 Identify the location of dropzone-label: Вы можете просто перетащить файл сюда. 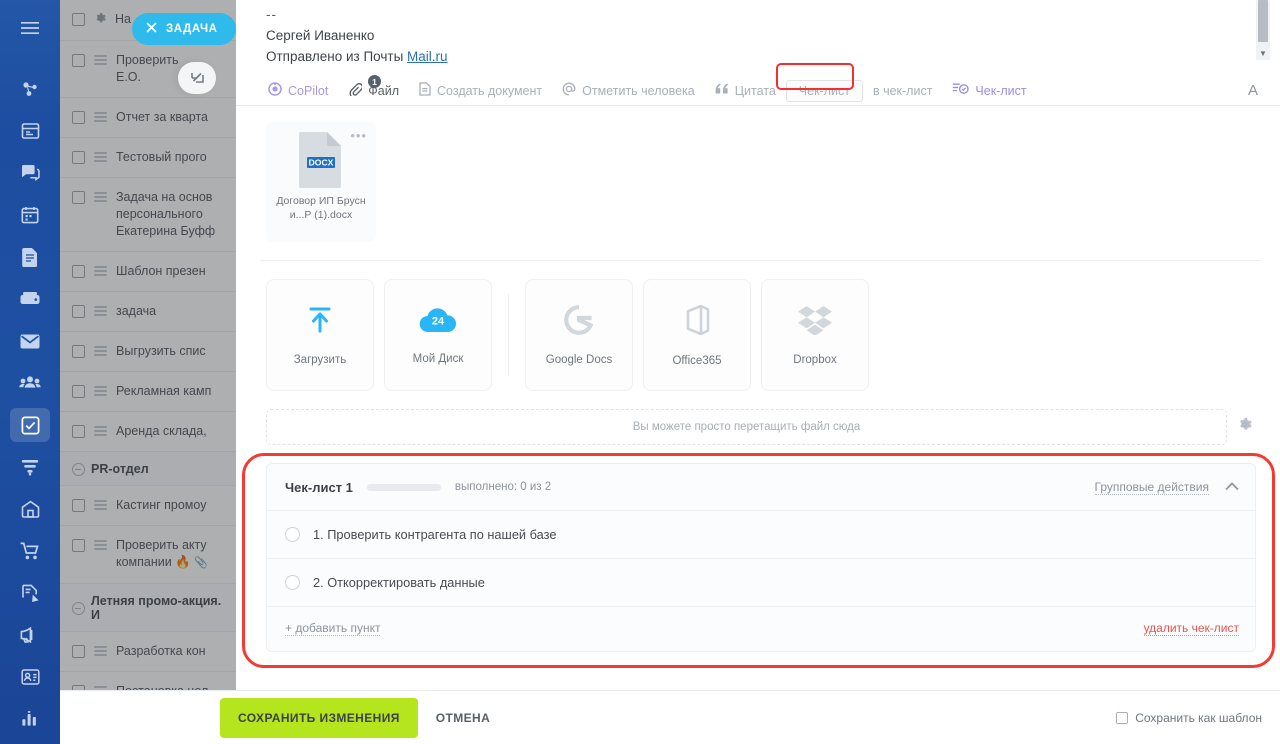
(746, 427).